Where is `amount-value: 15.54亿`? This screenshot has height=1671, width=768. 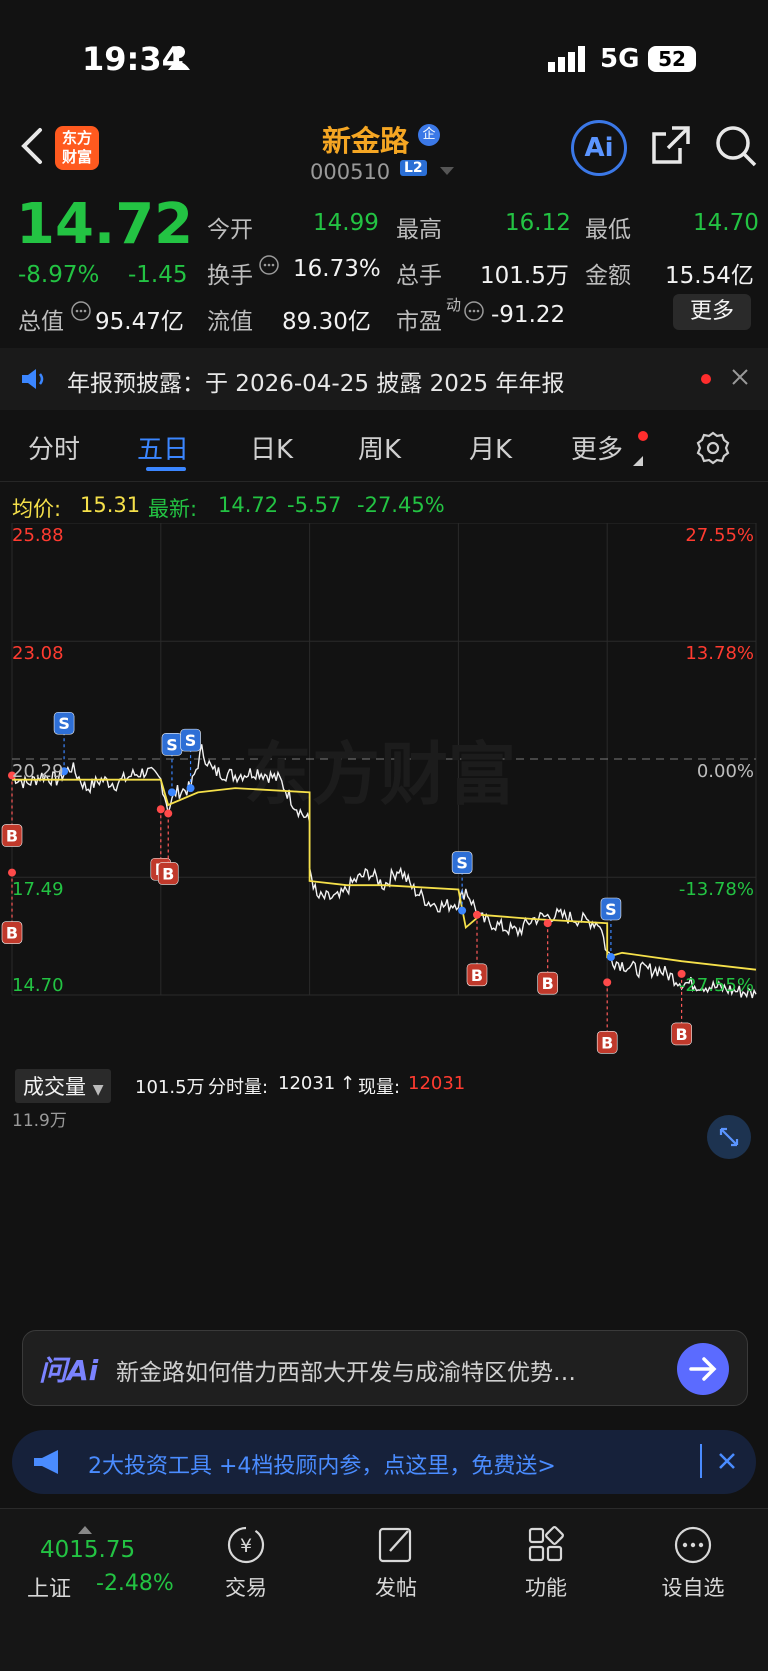
amount-value: 15.54亿 is located at coordinates (709, 276).